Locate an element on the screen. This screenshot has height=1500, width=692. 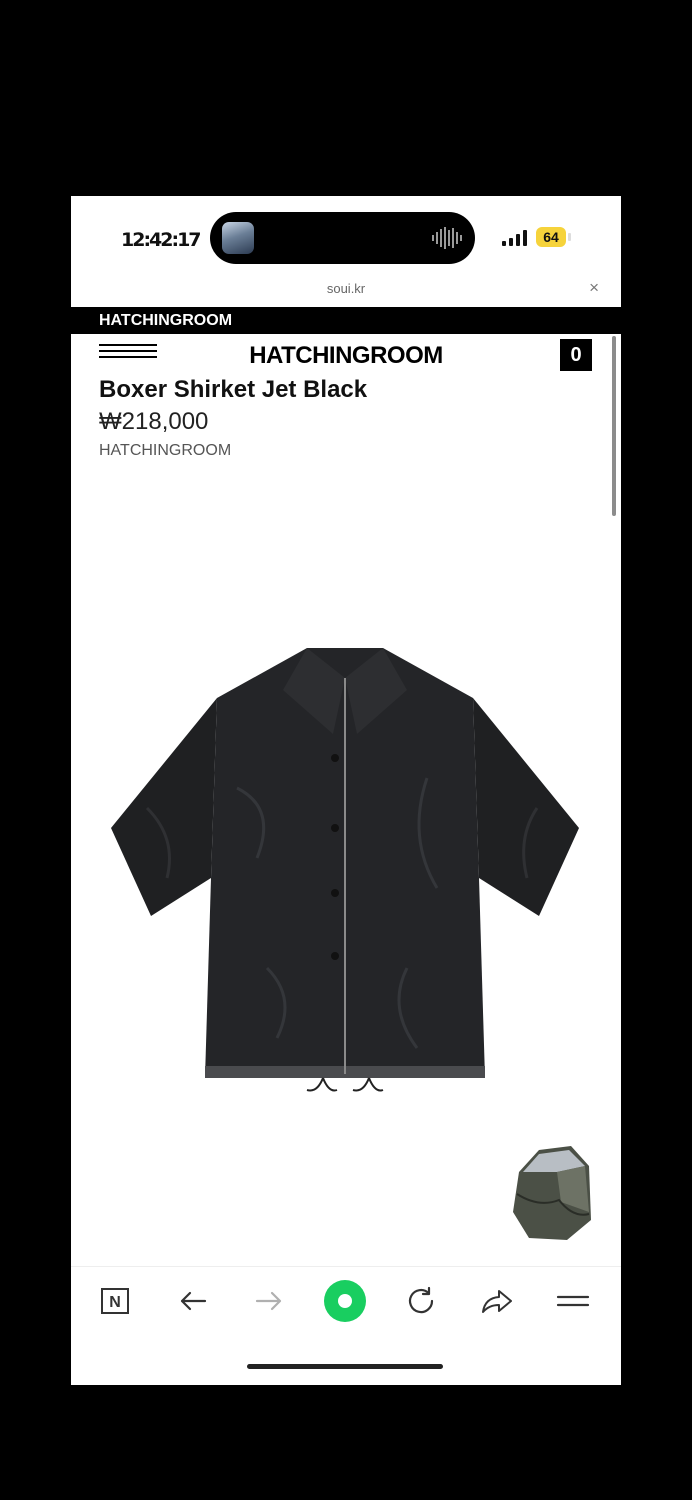
browser-toolbar: N is located at coordinates (346, 1302).